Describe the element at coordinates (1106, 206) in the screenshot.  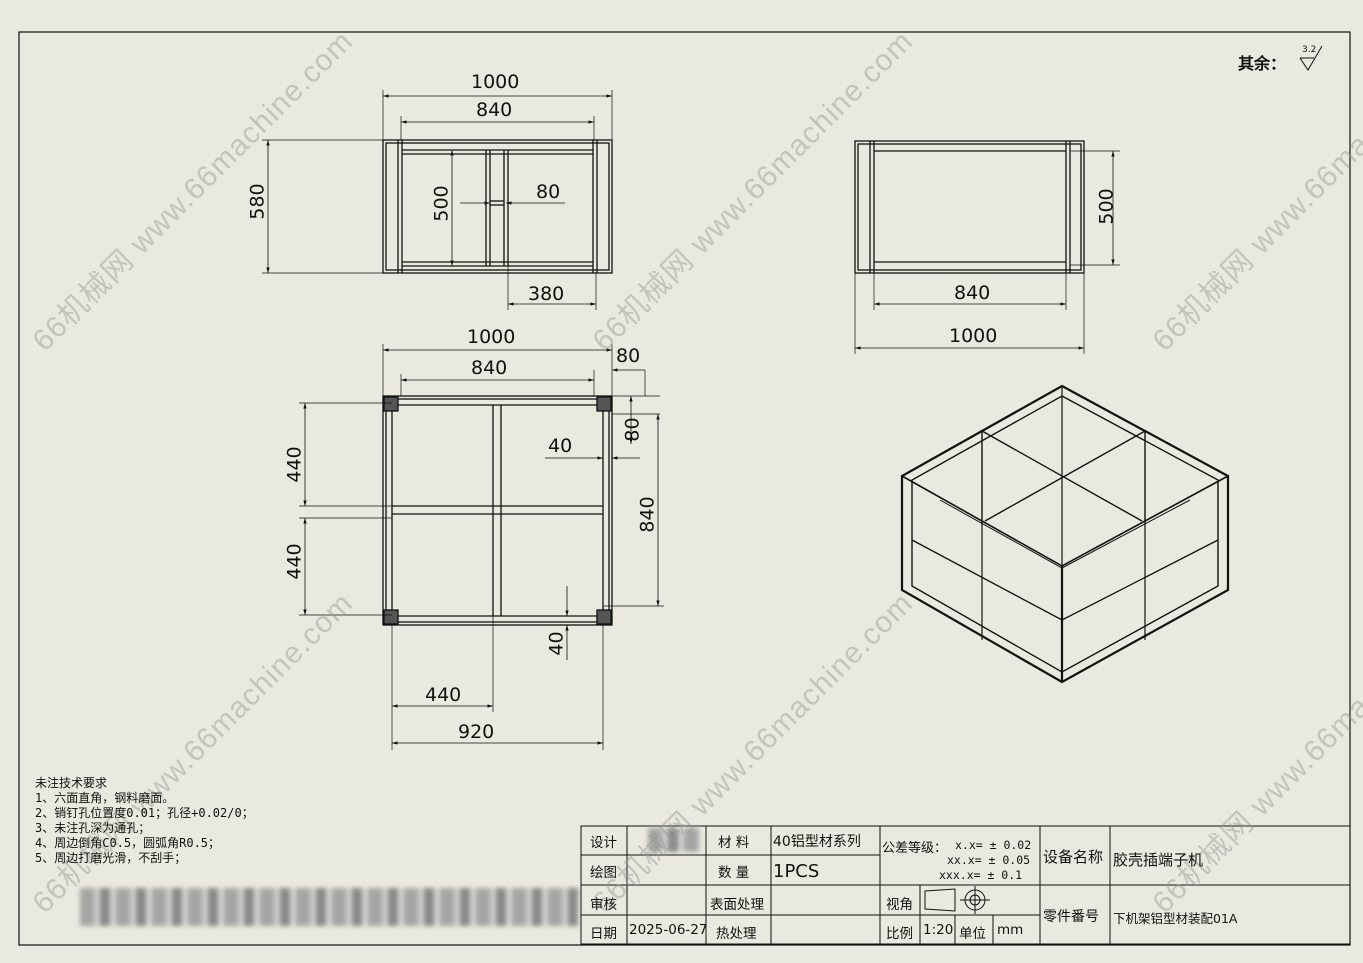
I see `side-dim-height: 500` at that location.